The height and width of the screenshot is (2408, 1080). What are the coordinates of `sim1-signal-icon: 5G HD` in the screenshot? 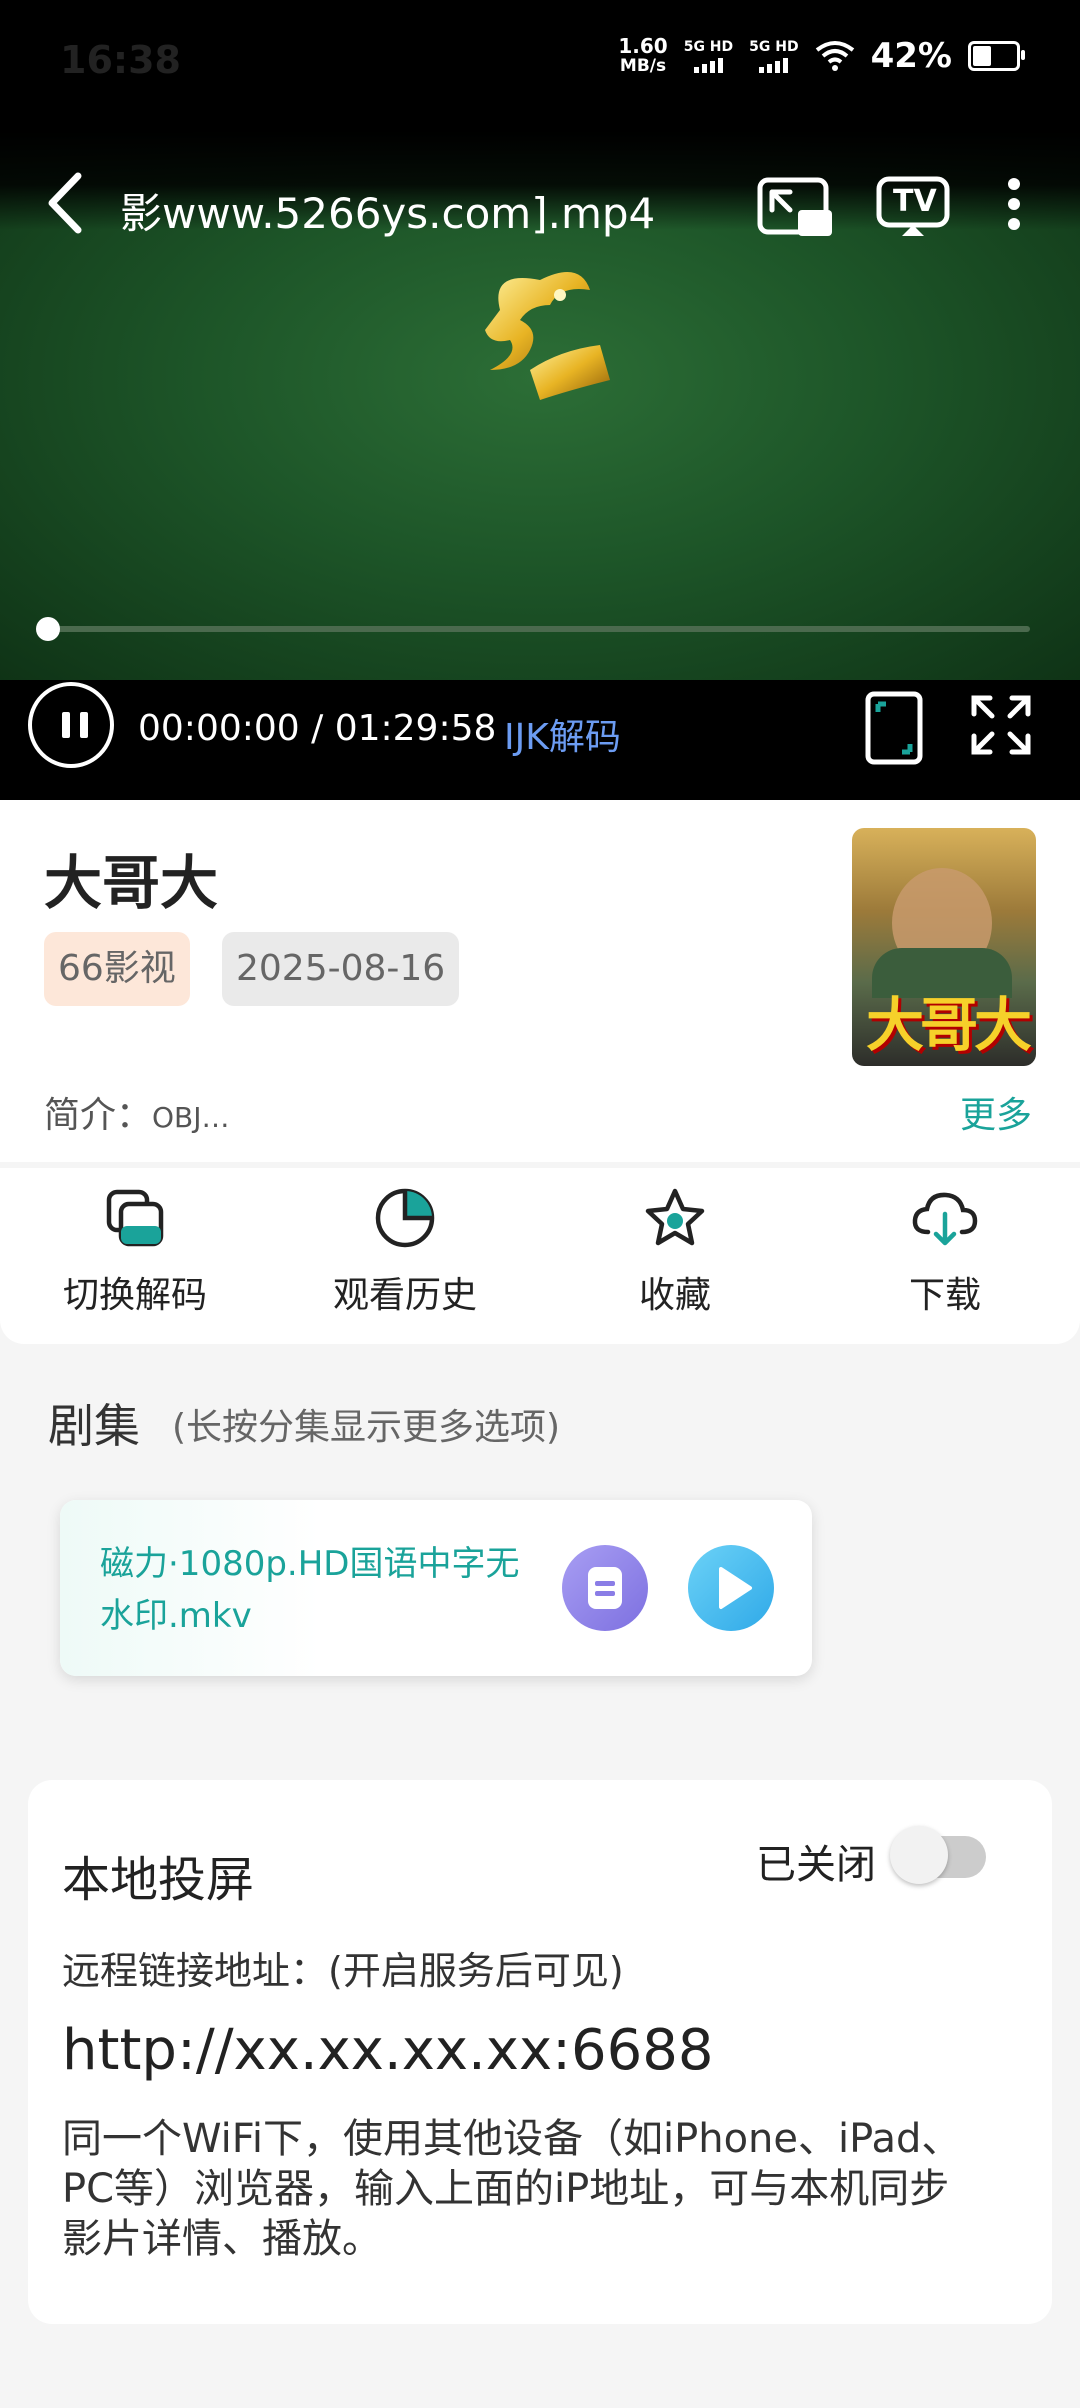 It's located at (708, 56).